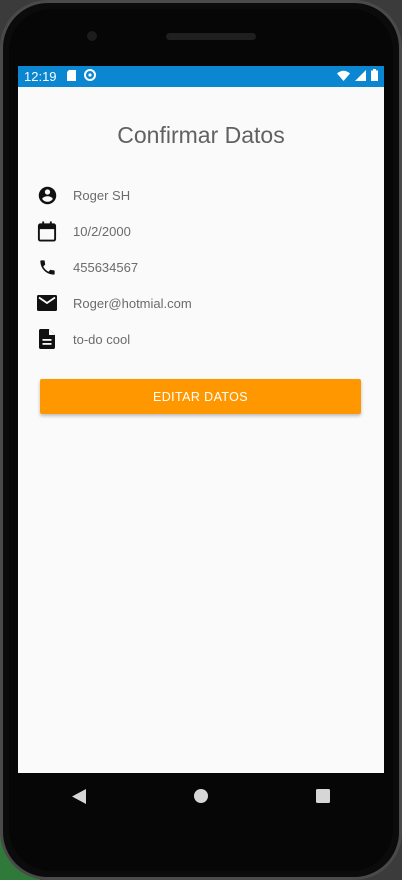 Image resolution: width=402 pixels, height=880 pixels. I want to click on status-right, so click(357, 76).